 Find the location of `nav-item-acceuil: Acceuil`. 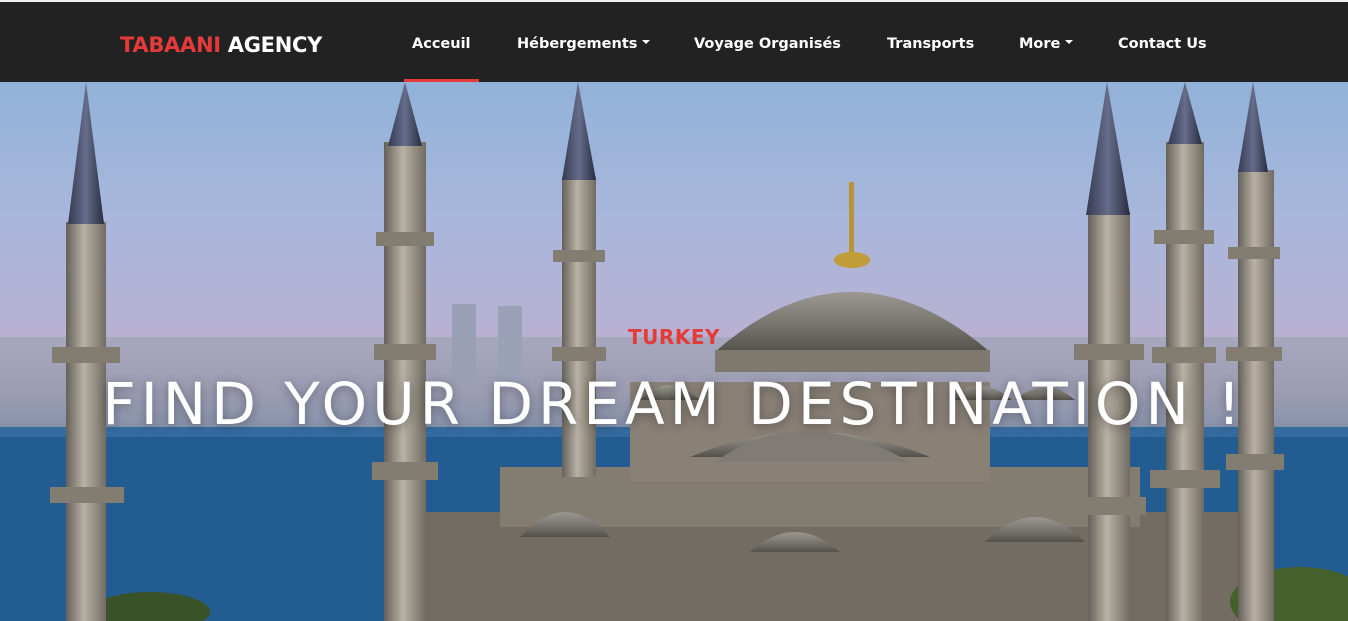

nav-item-acceuil: Acceuil is located at coordinates (441, 44).